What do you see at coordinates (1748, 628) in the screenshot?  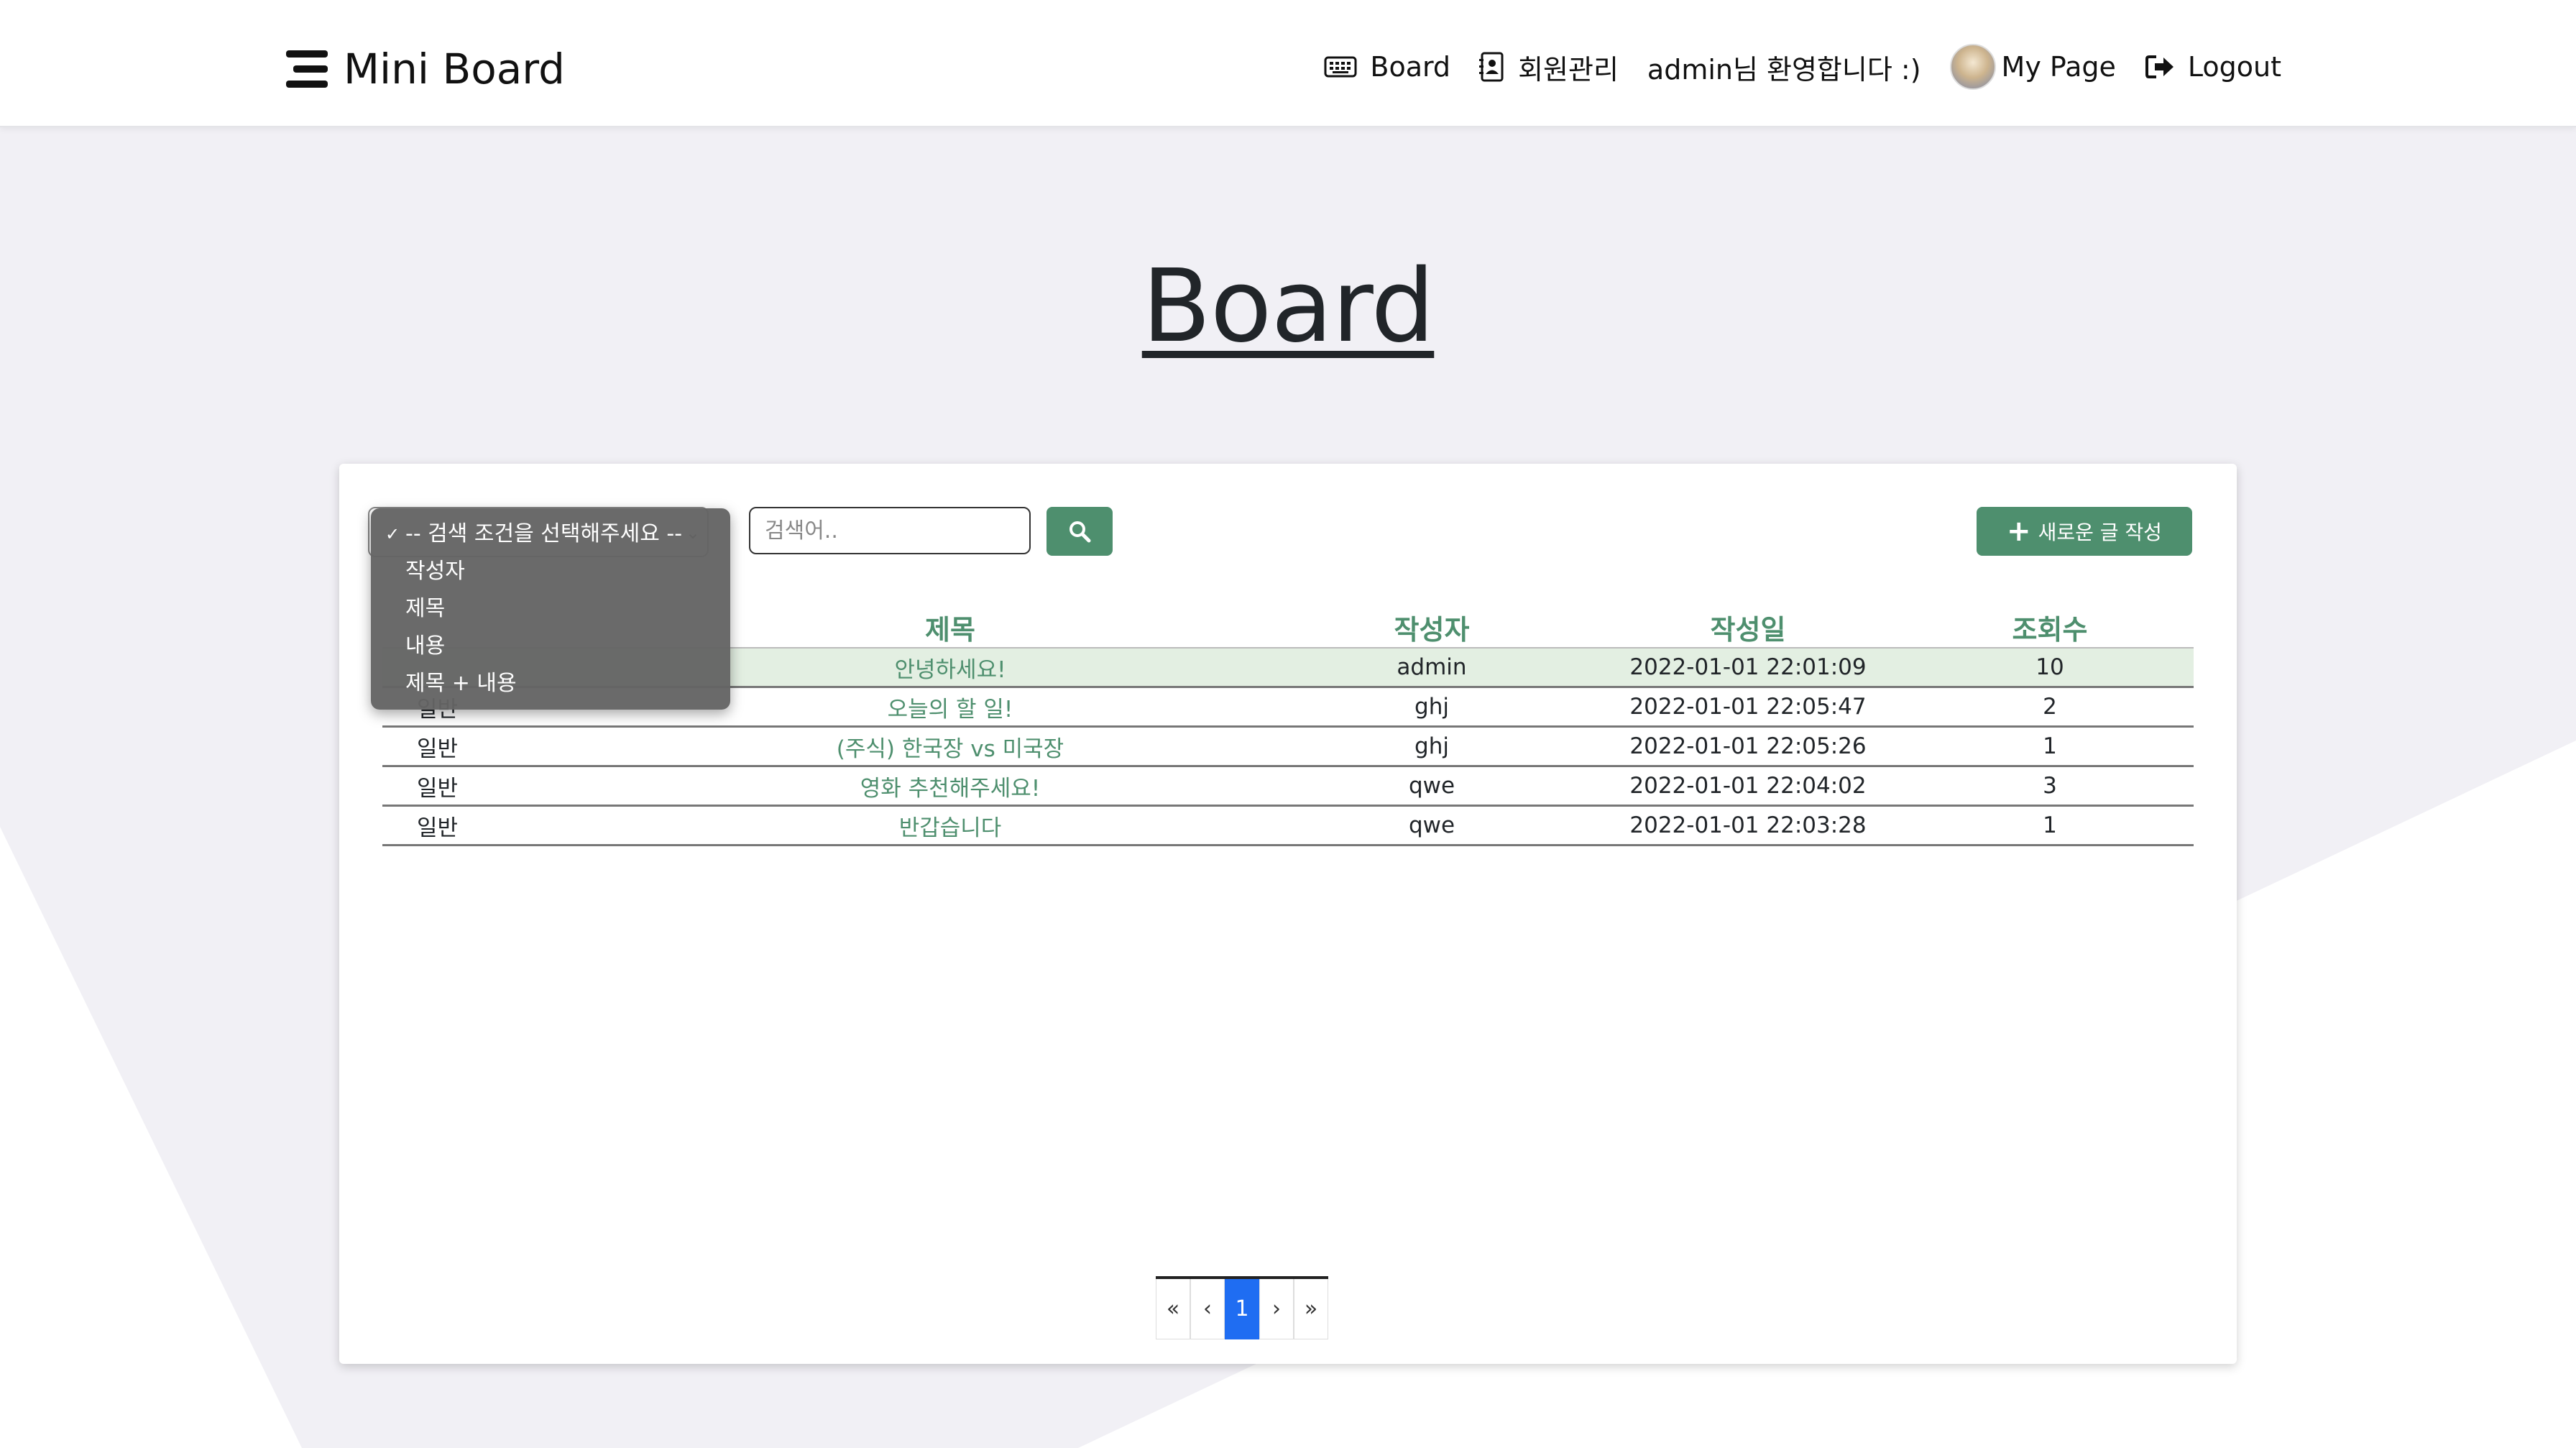 I see `header-date: 작성일` at bounding box center [1748, 628].